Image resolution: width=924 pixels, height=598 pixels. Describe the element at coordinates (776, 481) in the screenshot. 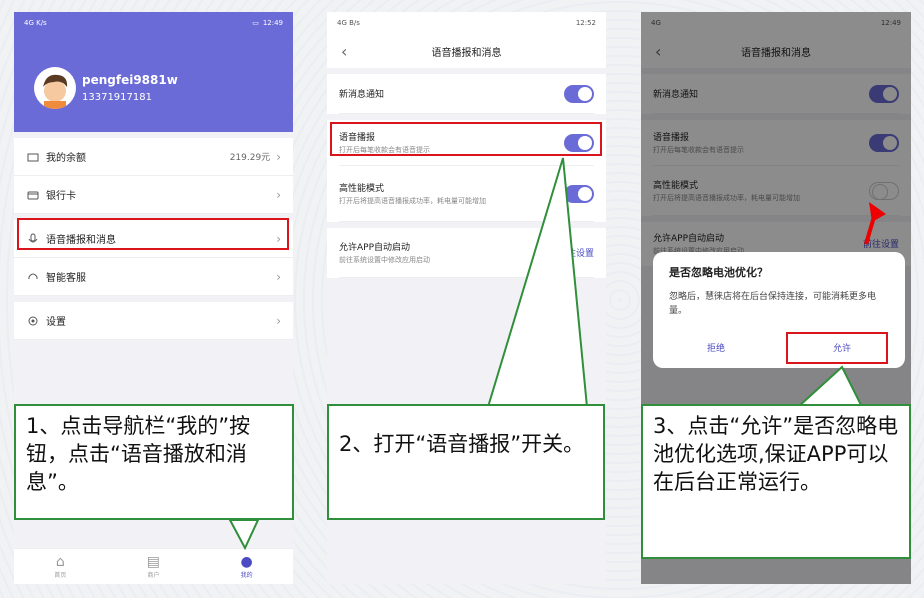

I see `callout-step-3: 3、点击“允许”是否忽略电池优化选项,保证APP可以在后台正常运行。` at that location.